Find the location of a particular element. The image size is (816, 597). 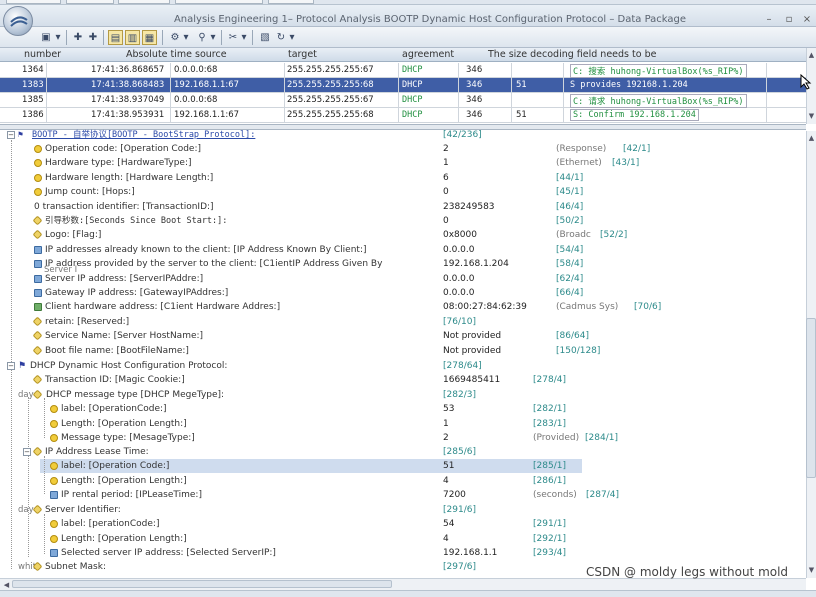

tree-node-subnet: Subnet Mask: is located at coordinates (75, 567).